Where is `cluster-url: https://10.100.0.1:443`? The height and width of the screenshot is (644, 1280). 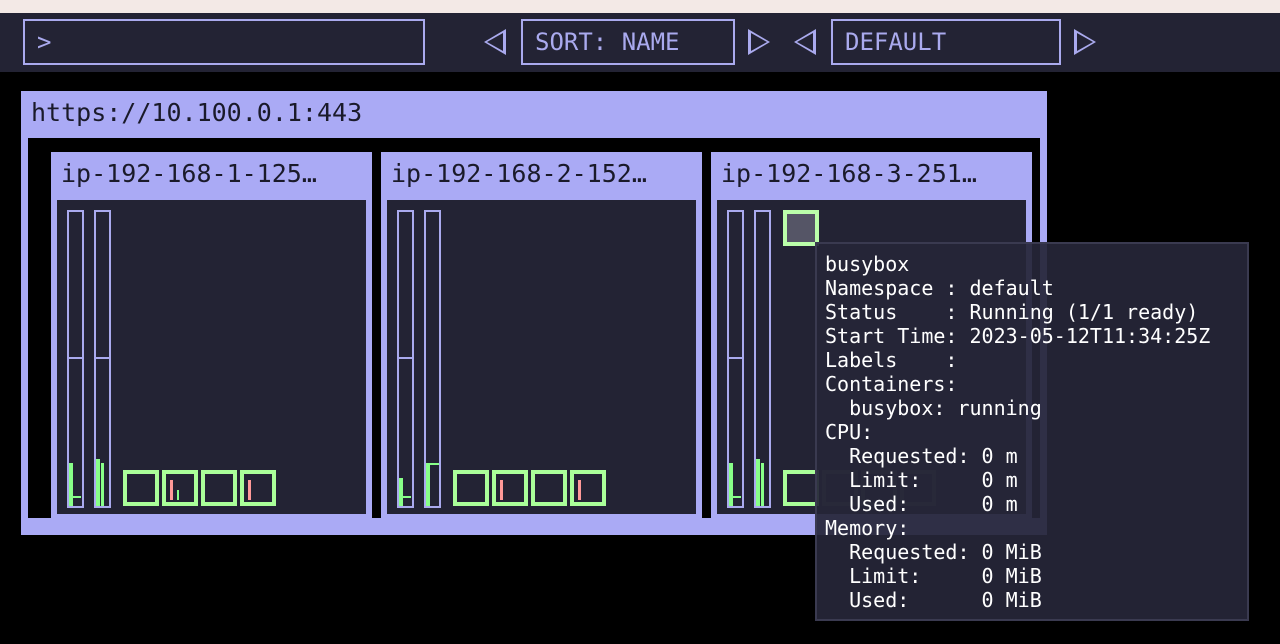
cluster-url: https://10.100.0.1:443 is located at coordinates (197, 112).